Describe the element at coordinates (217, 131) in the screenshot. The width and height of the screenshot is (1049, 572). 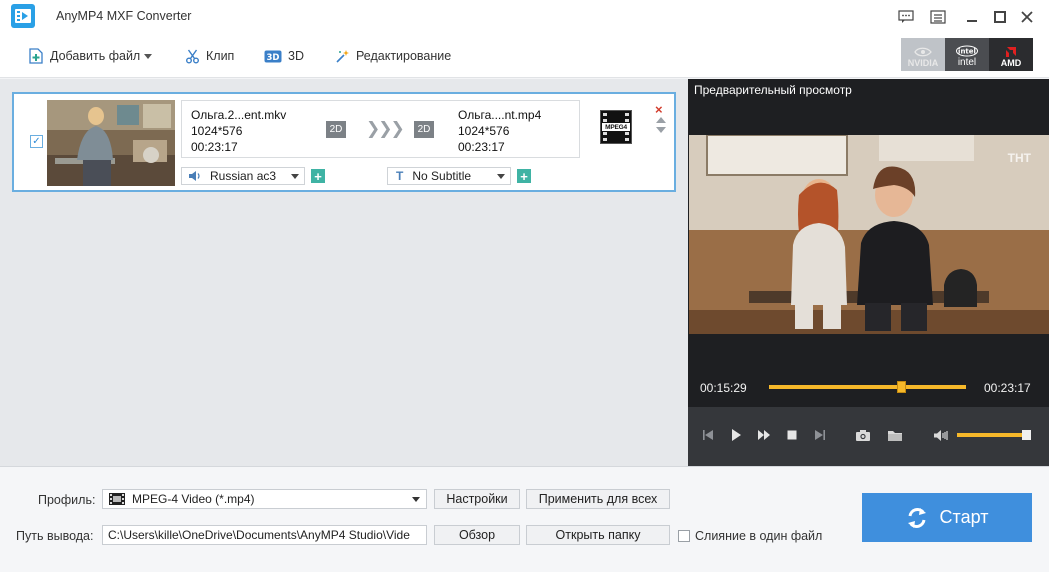
I see `source-resolution: 1024*576` at that location.